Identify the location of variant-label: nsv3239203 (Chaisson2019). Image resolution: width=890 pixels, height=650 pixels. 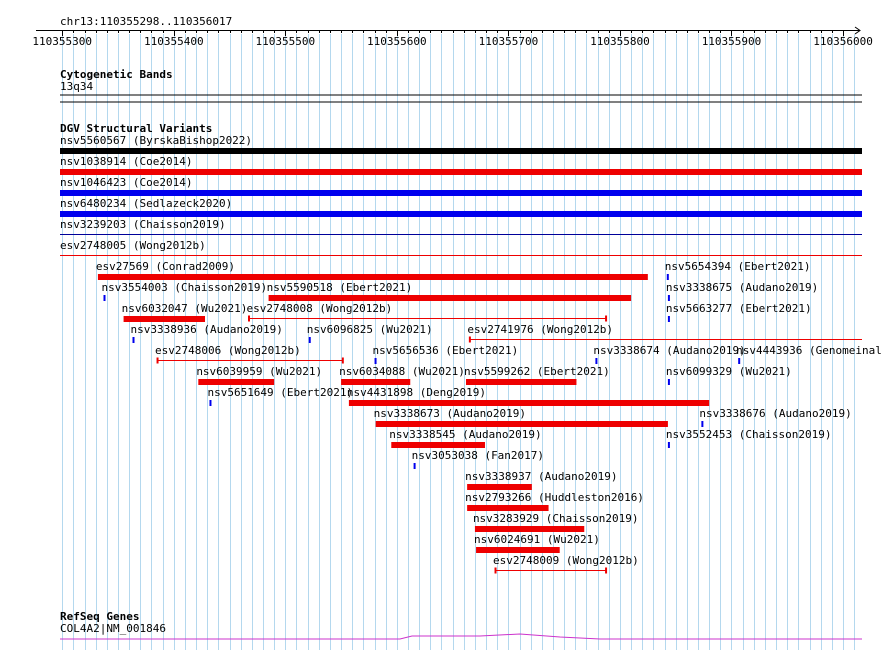
(143, 224).